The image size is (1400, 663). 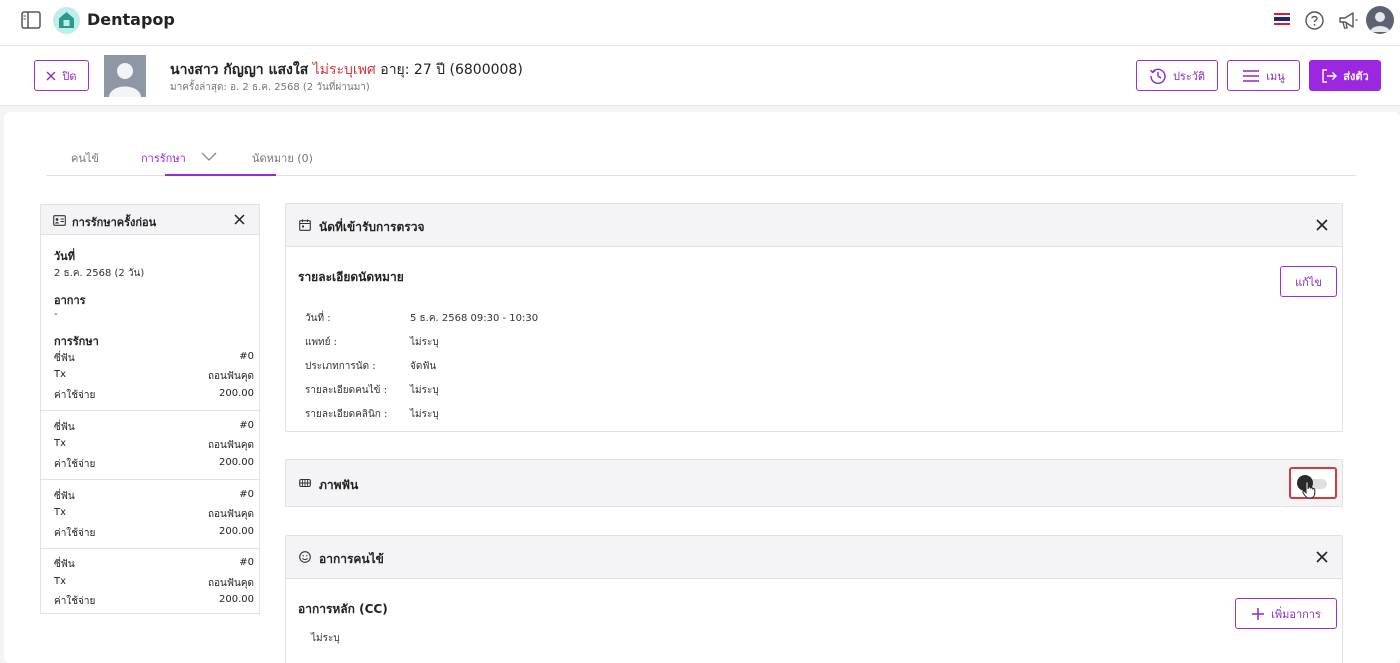 I want to click on house-icon, so click(x=66, y=20).